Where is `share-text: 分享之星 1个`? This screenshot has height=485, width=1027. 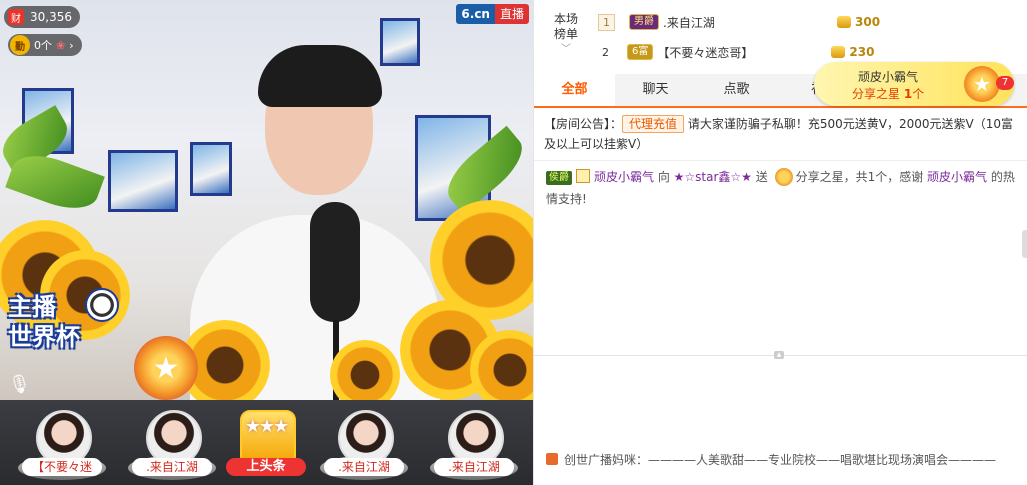
share-text: 分享之星 1个 is located at coordinates (888, 93).